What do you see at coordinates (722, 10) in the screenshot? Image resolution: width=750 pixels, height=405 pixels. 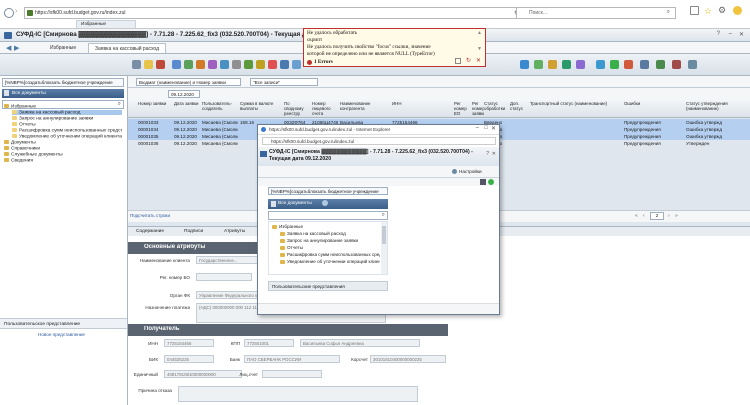 I see `gear-icon: ⚙` at bounding box center [722, 10].